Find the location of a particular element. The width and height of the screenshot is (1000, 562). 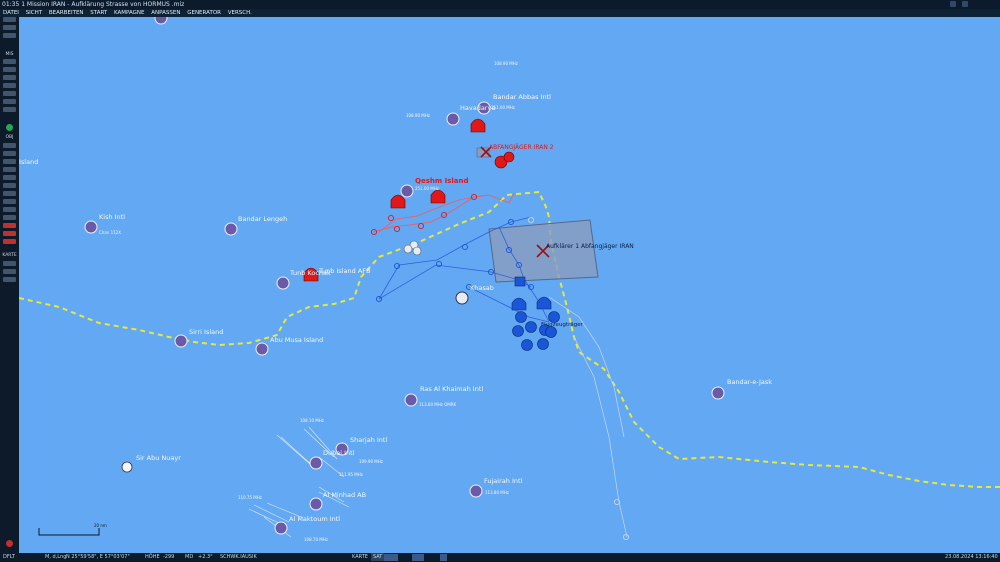

wifi-icon is located at coordinates (953, 4).